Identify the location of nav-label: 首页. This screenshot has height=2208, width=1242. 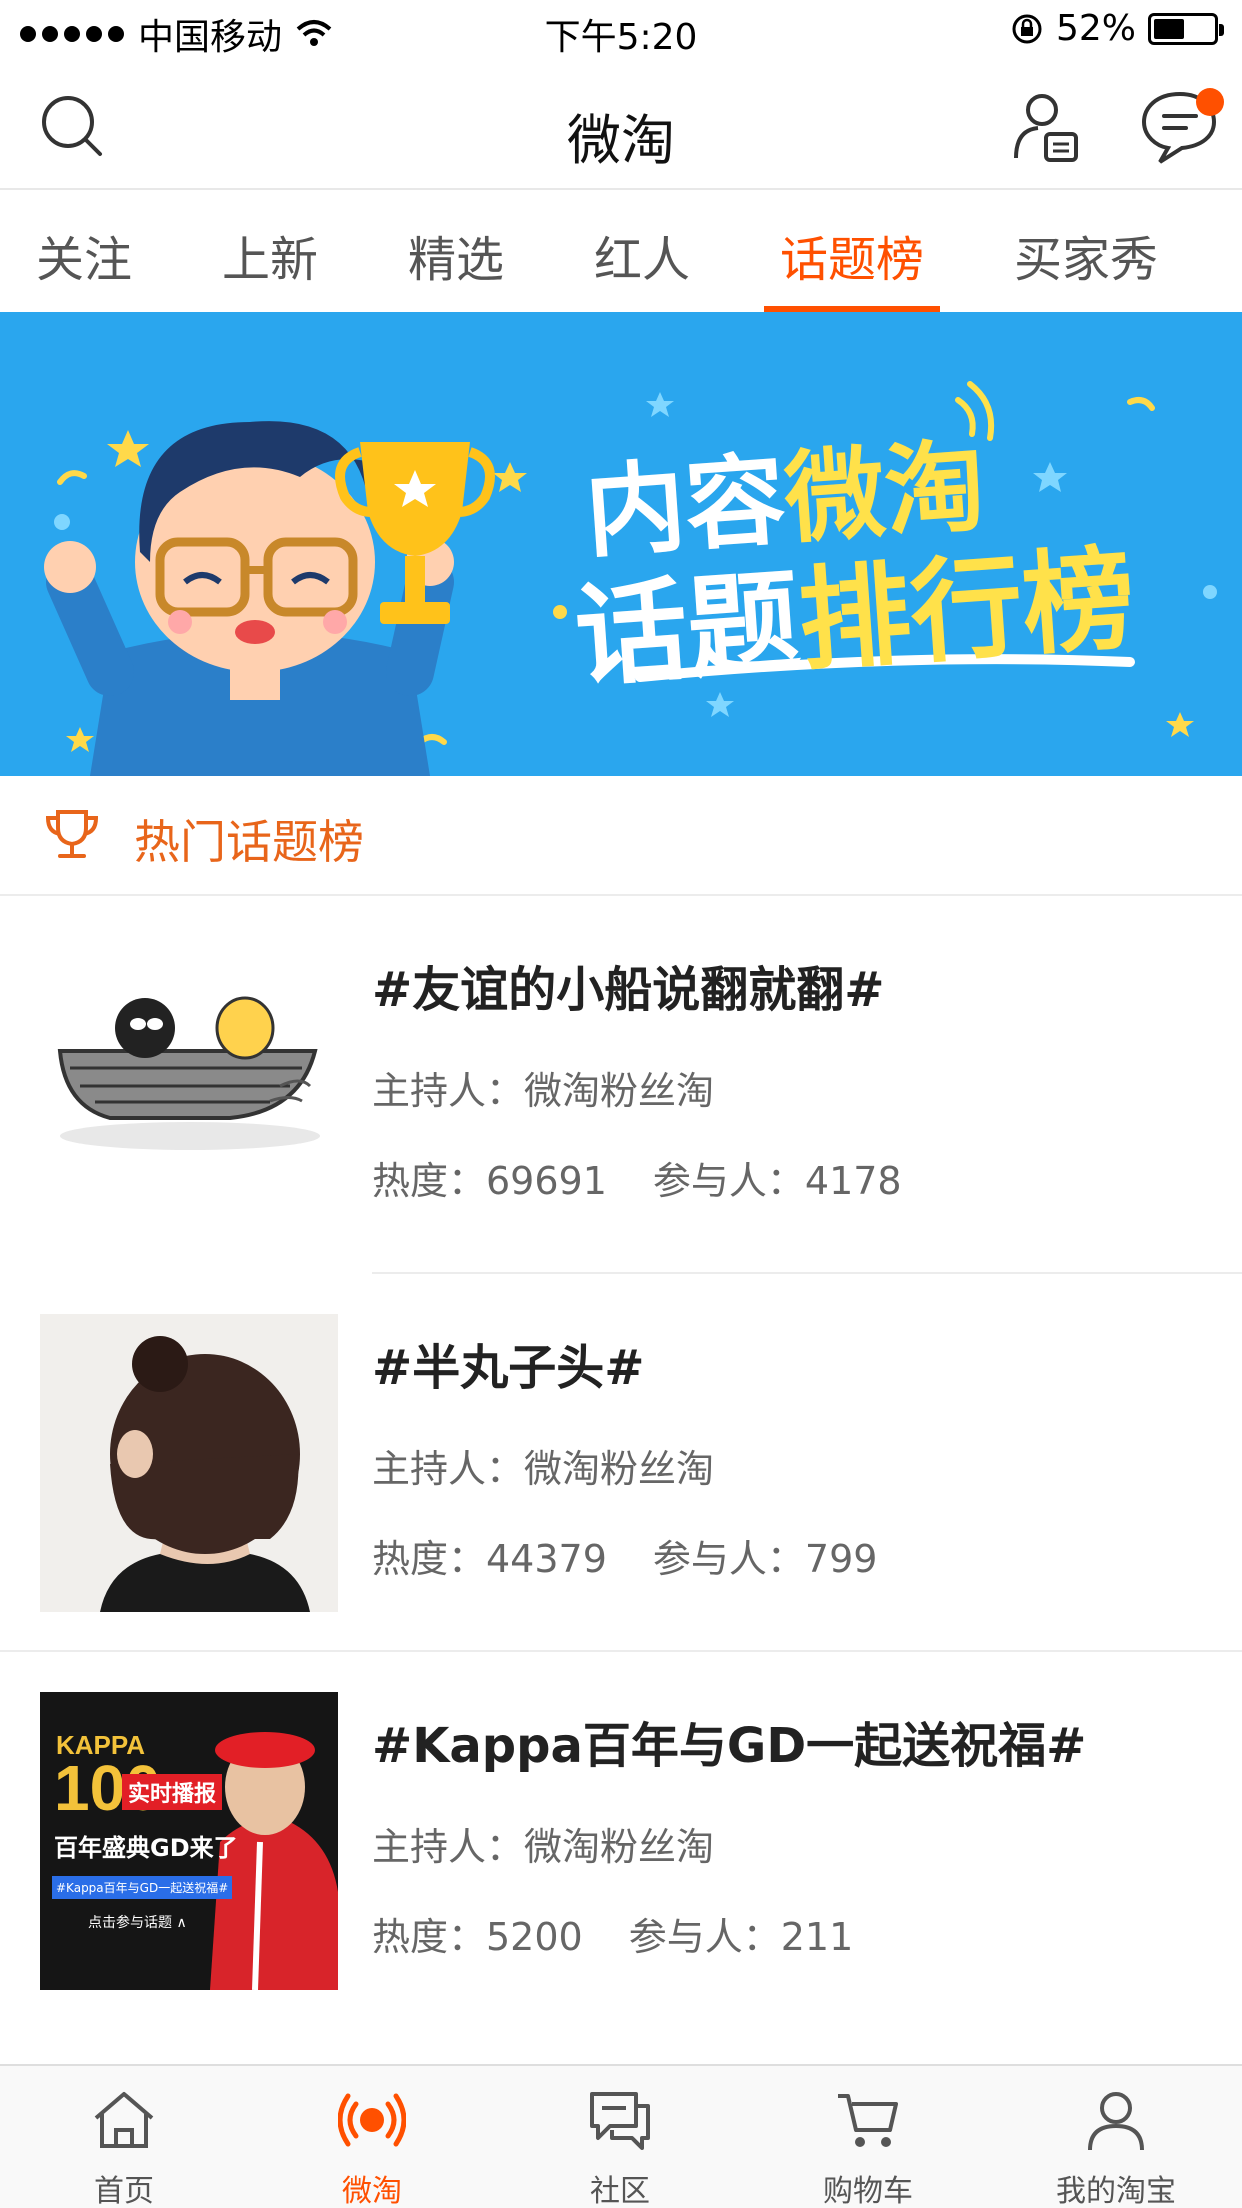
(124, 2191).